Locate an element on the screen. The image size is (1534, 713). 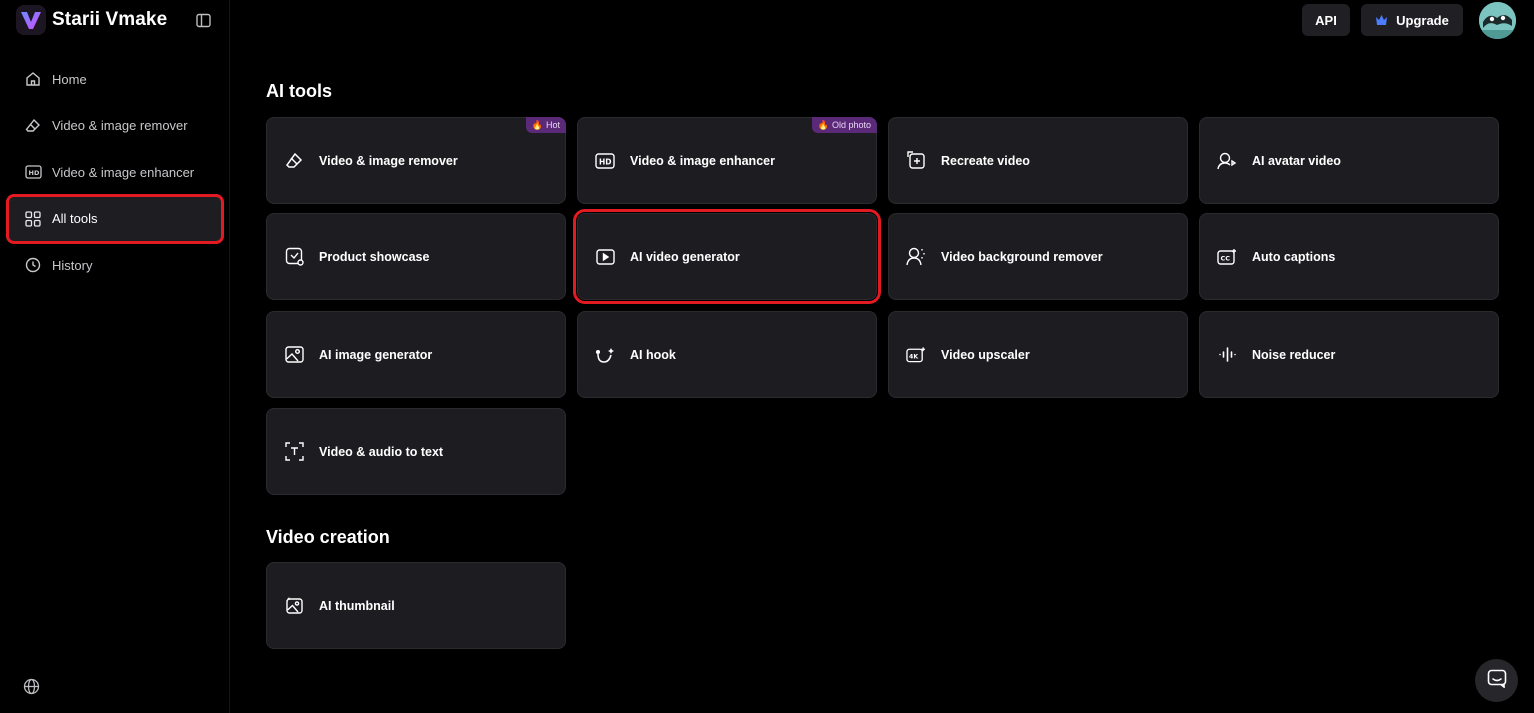
tool-card-label: AI avatar video is located at coordinates (1296, 160).